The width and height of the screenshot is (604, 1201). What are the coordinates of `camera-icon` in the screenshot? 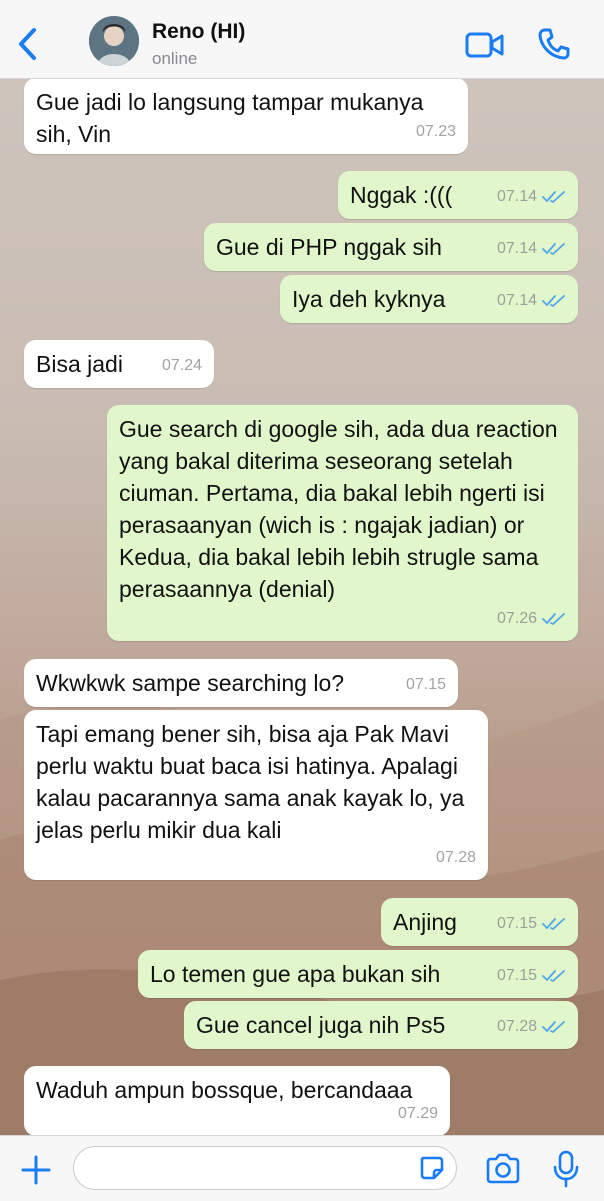 It's located at (503, 1168).